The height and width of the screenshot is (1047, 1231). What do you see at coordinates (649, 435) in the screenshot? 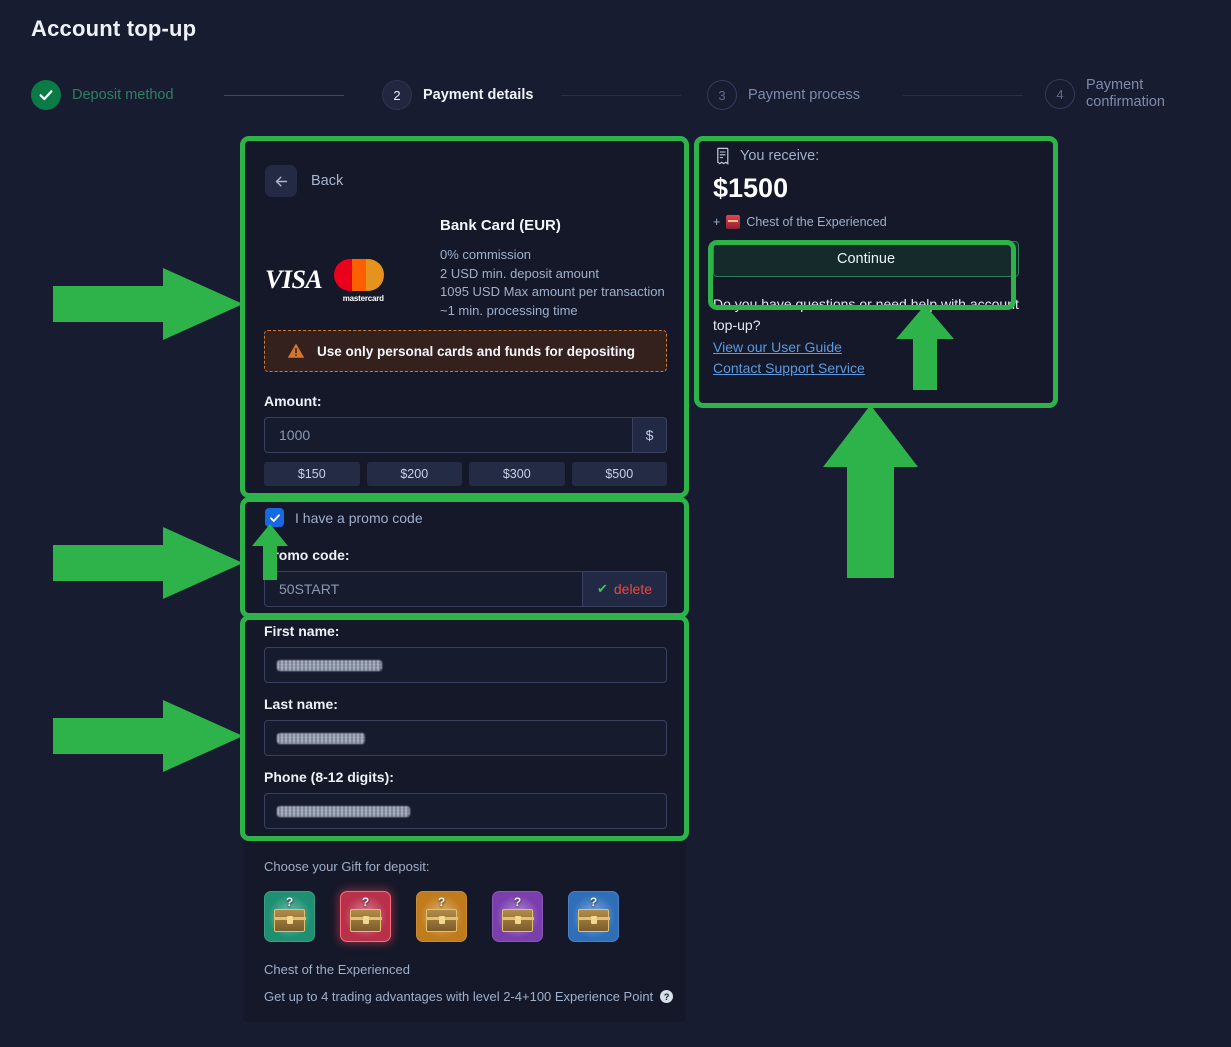
I see `currency-suffix: $` at bounding box center [649, 435].